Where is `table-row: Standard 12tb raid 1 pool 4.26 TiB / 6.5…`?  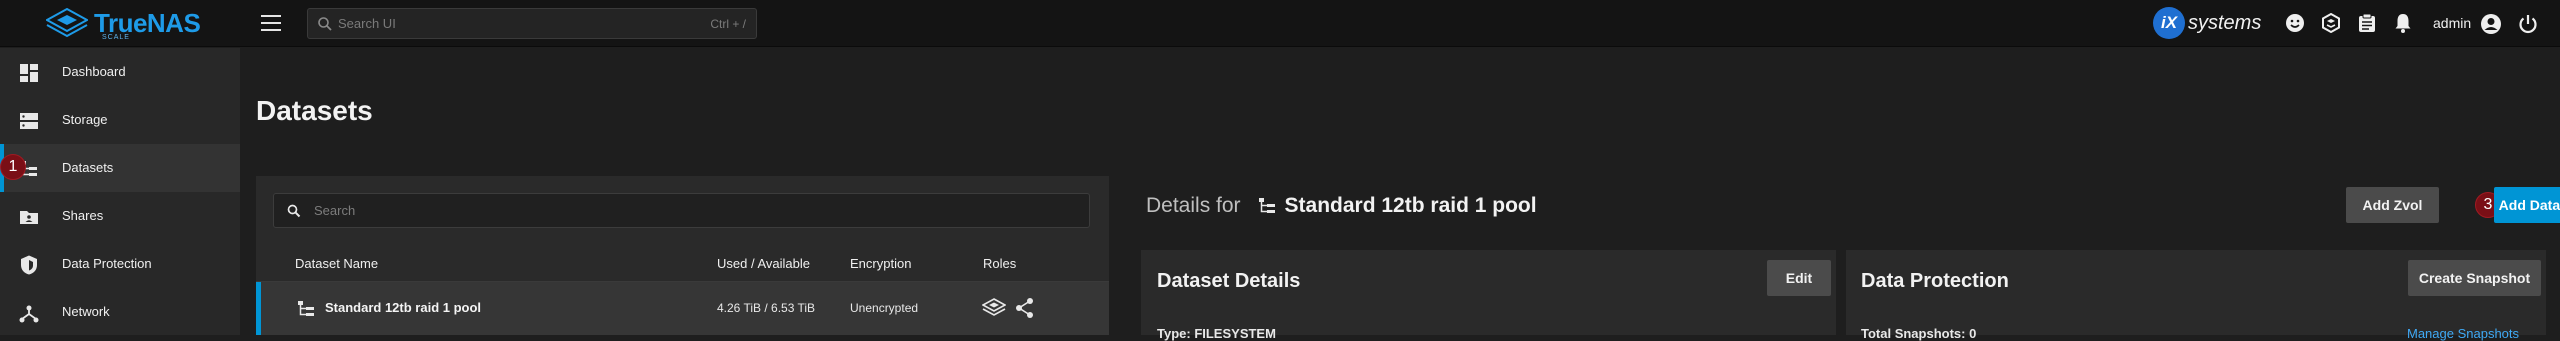 table-row: Standard 12tb raid 1 pool 4.26 TiB / 6.5… is located at coordinates (682, 308).